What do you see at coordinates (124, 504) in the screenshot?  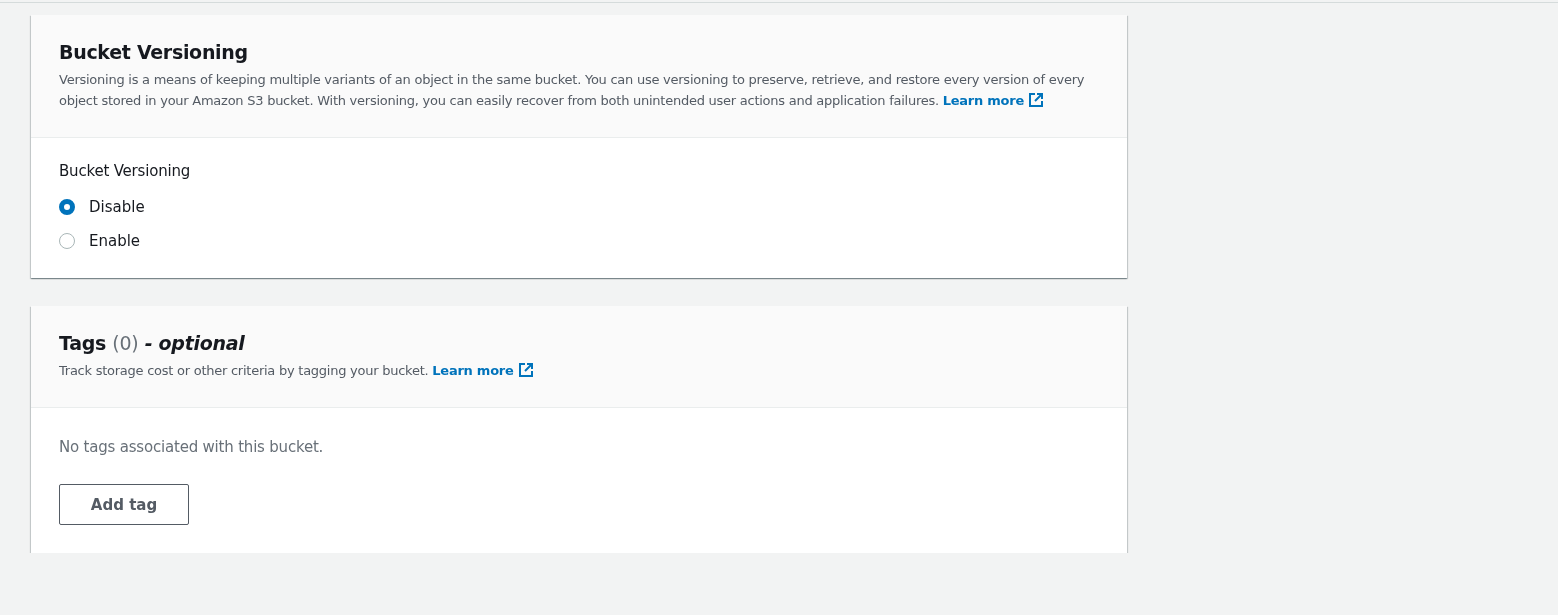 I see `add-tag-button: Add tag` at bounding box center [124, 504].